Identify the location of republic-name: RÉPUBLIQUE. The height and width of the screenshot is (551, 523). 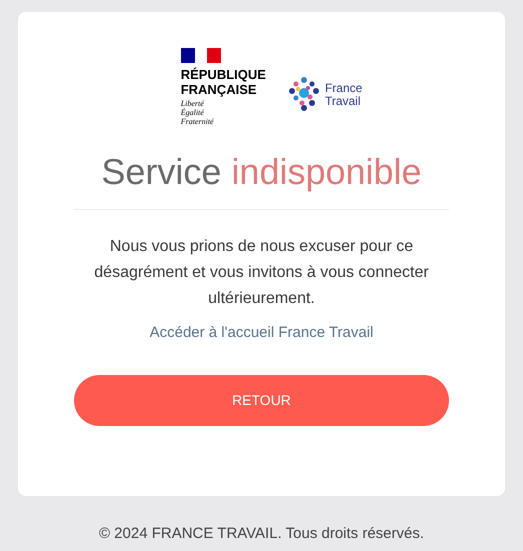
(223, 74).